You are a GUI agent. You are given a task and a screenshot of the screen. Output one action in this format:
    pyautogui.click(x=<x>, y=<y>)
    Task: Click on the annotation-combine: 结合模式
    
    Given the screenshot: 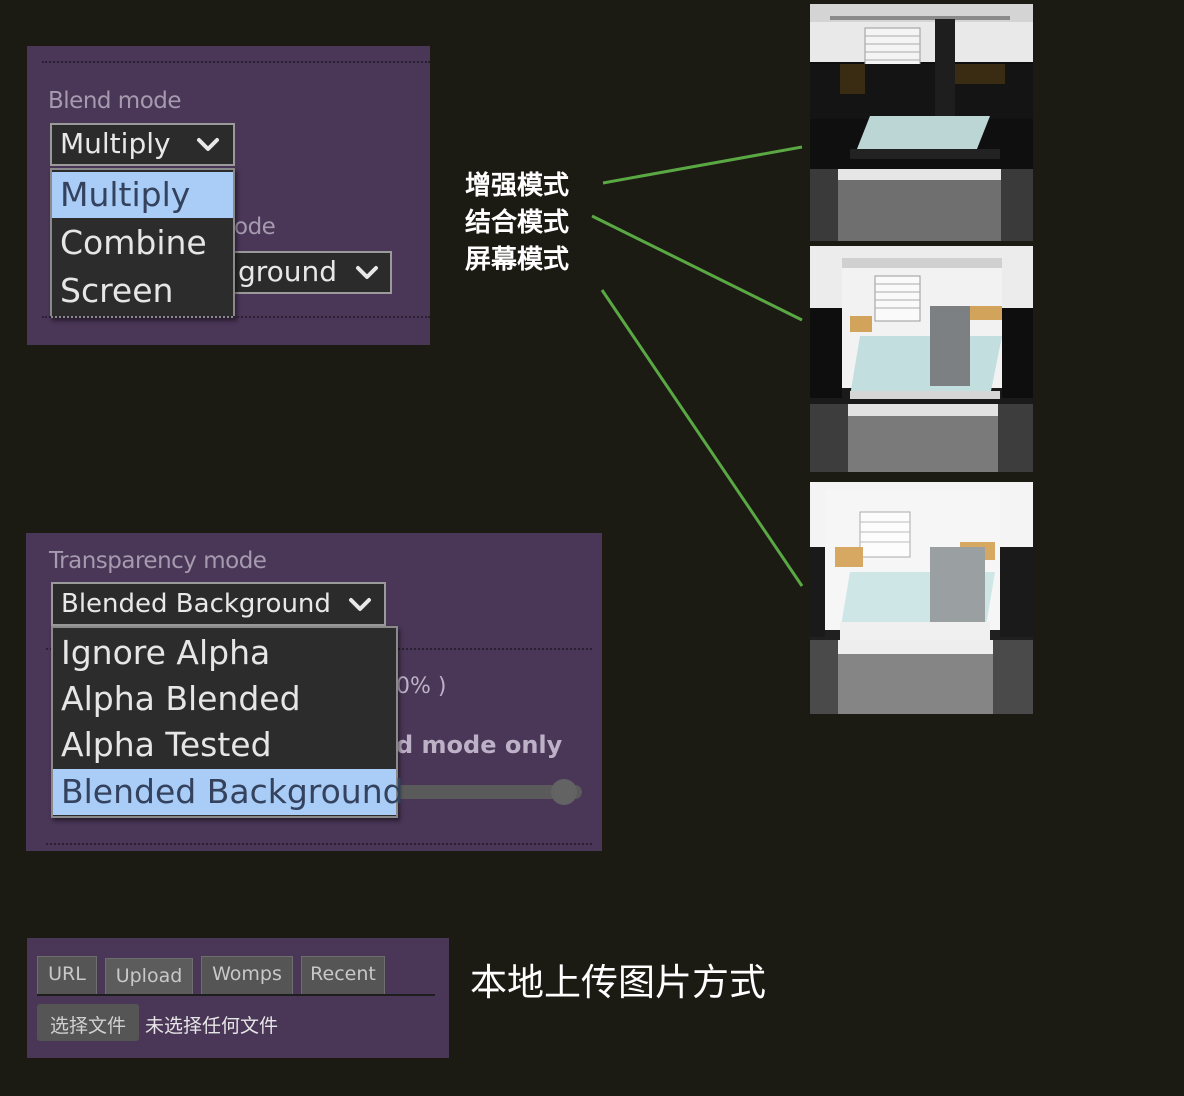 What is the action you would take?
    pyautogui.click(x=517, y=223)
    